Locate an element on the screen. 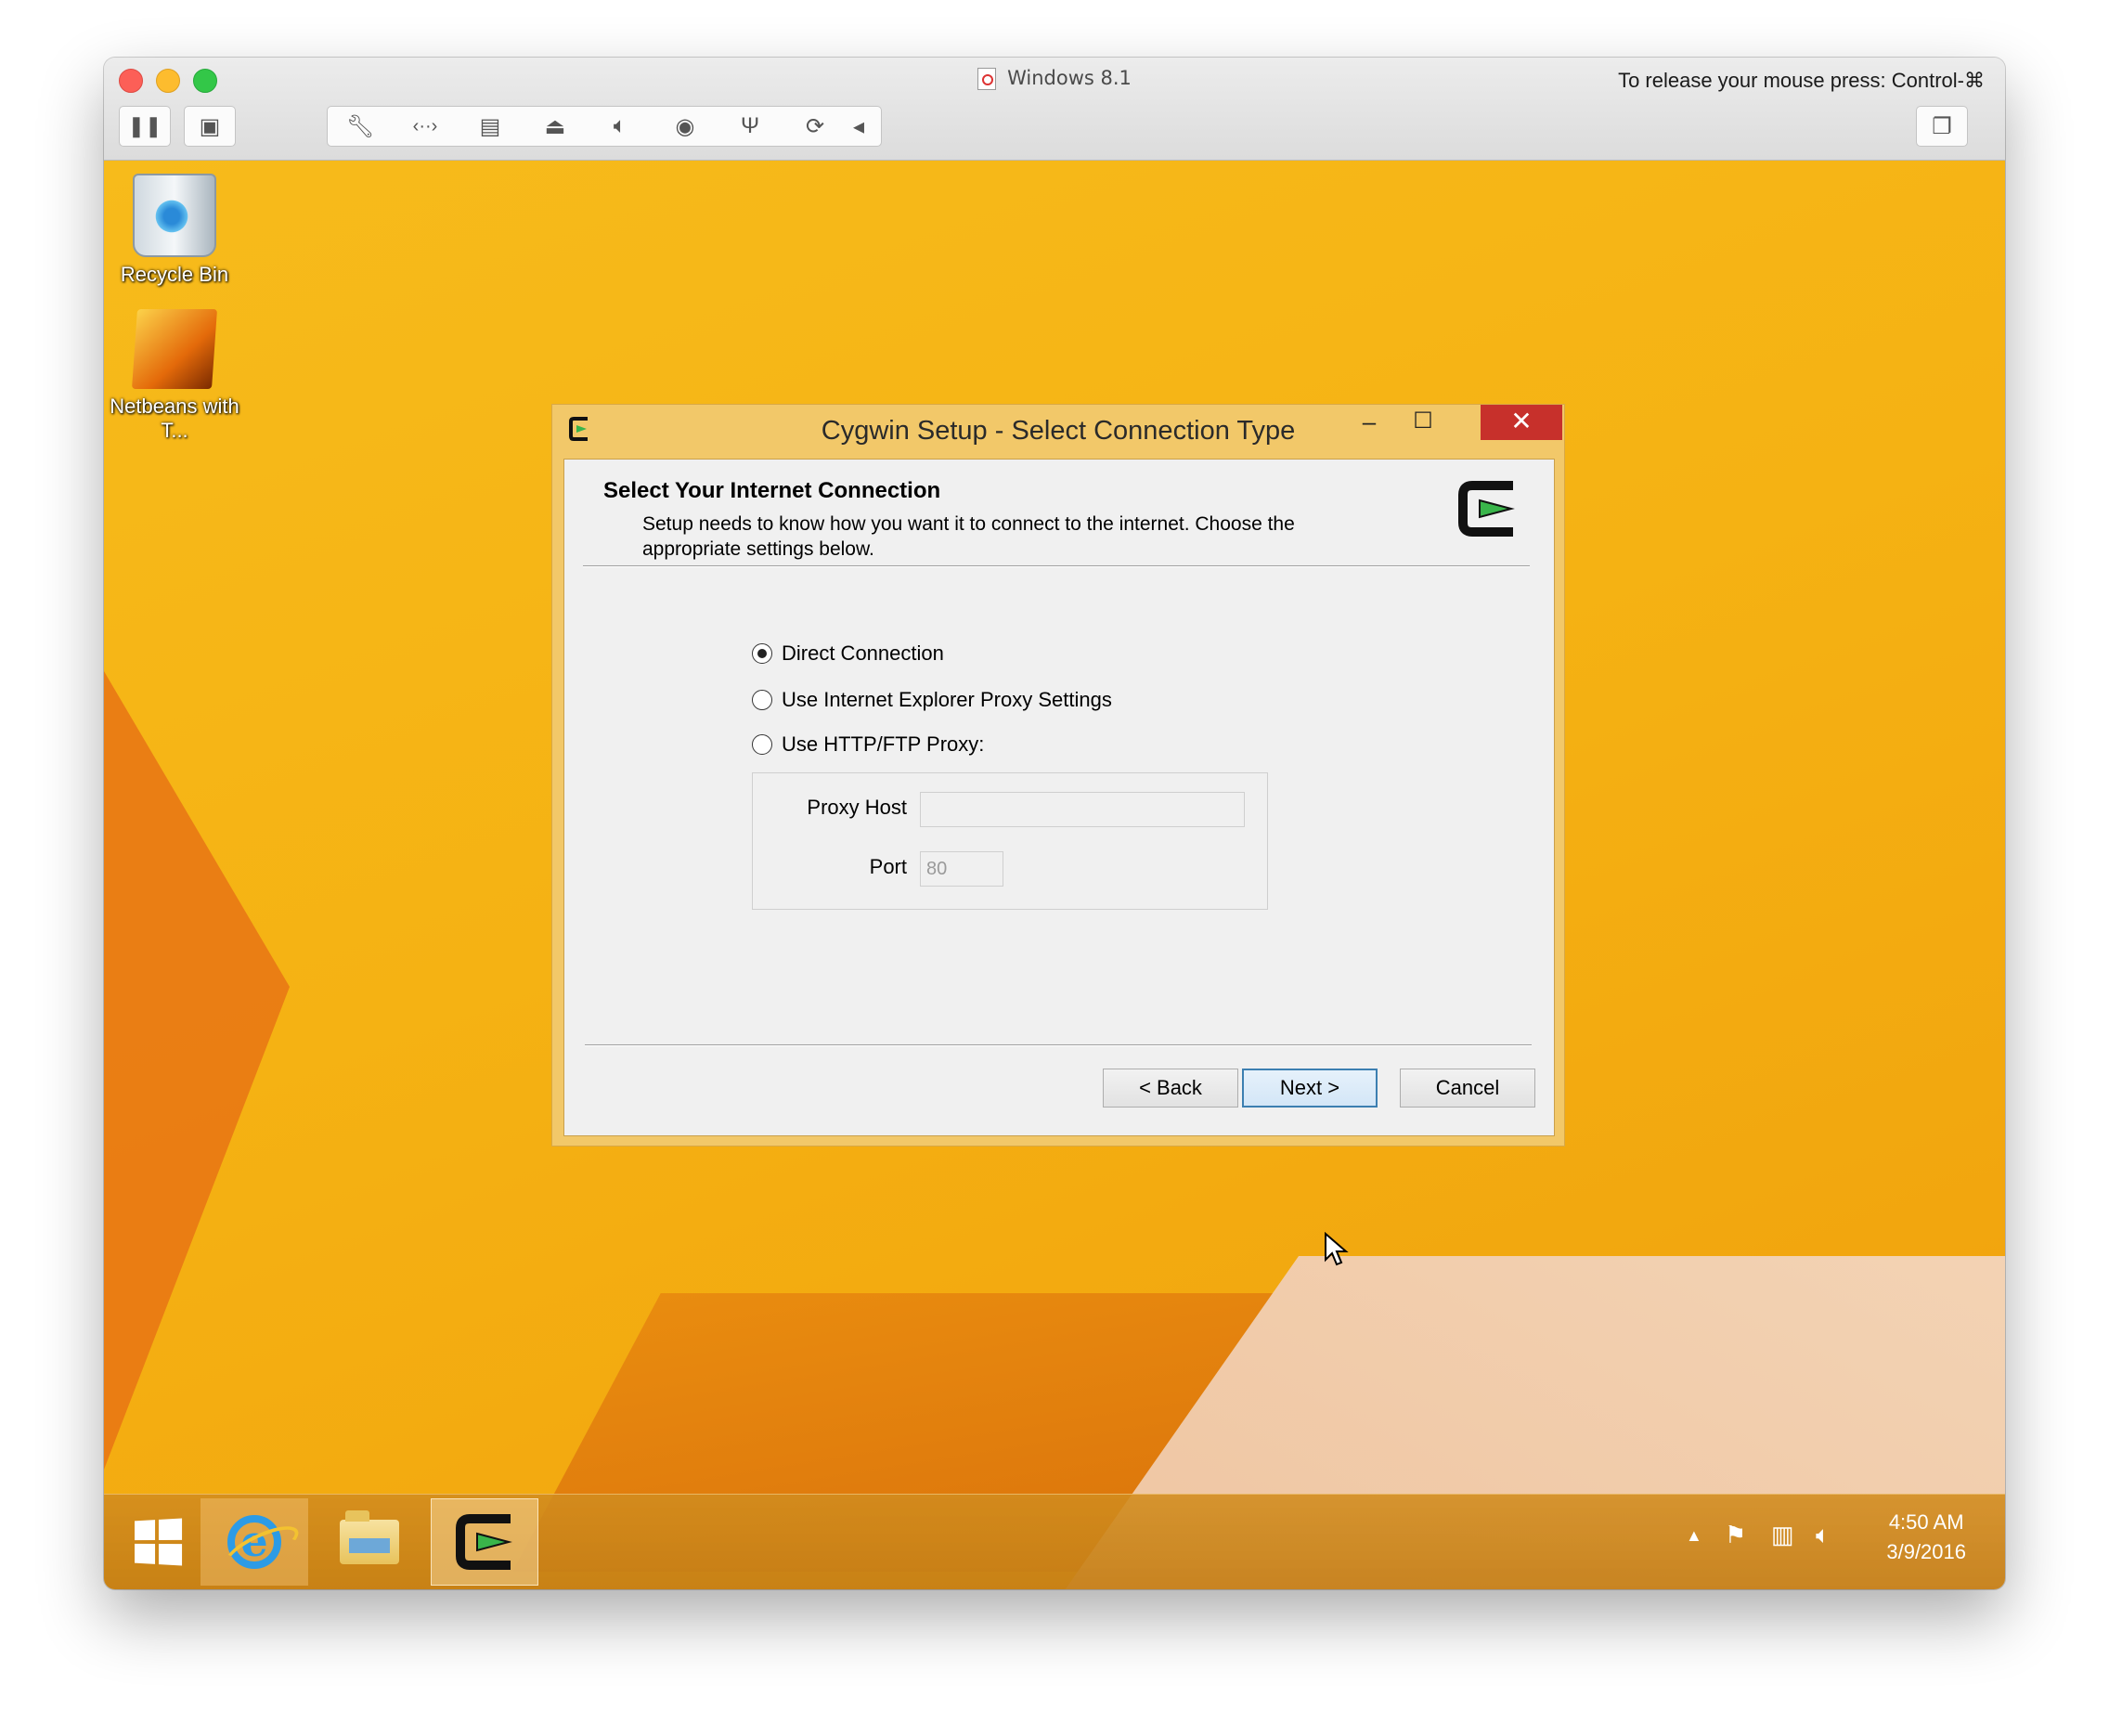 This screenshot has width=2109, height=1736. taskbar: e ▲ ⚑ ▥ 🔈︎ 4:50 AM 3/9/2016 is located at coordinates (1054, 1541).